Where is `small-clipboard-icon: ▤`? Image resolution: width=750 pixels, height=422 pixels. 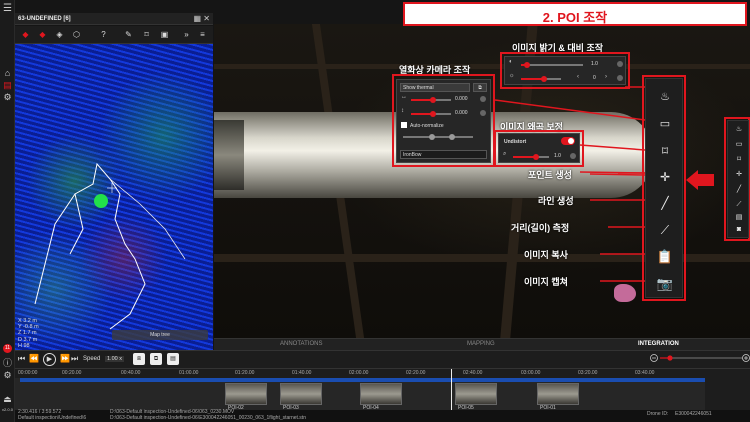
small-clipboard-icon: ▤ is located at coordinates (739, 218).